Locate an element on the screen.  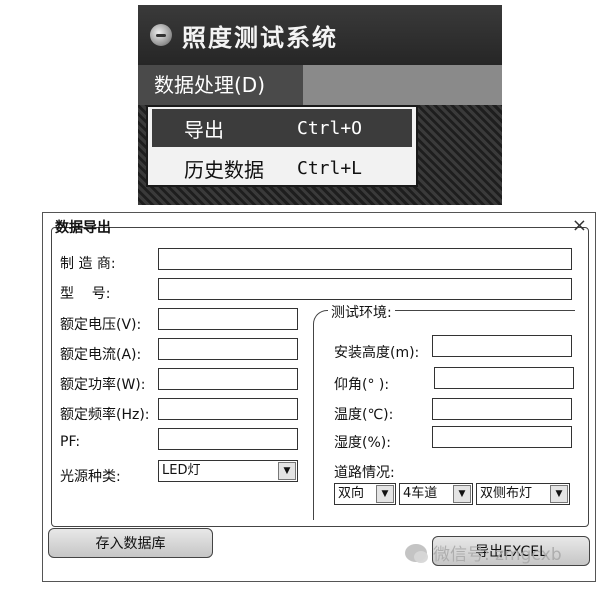
dialog-title: 数据导出 is located at coordinates (83, 228).